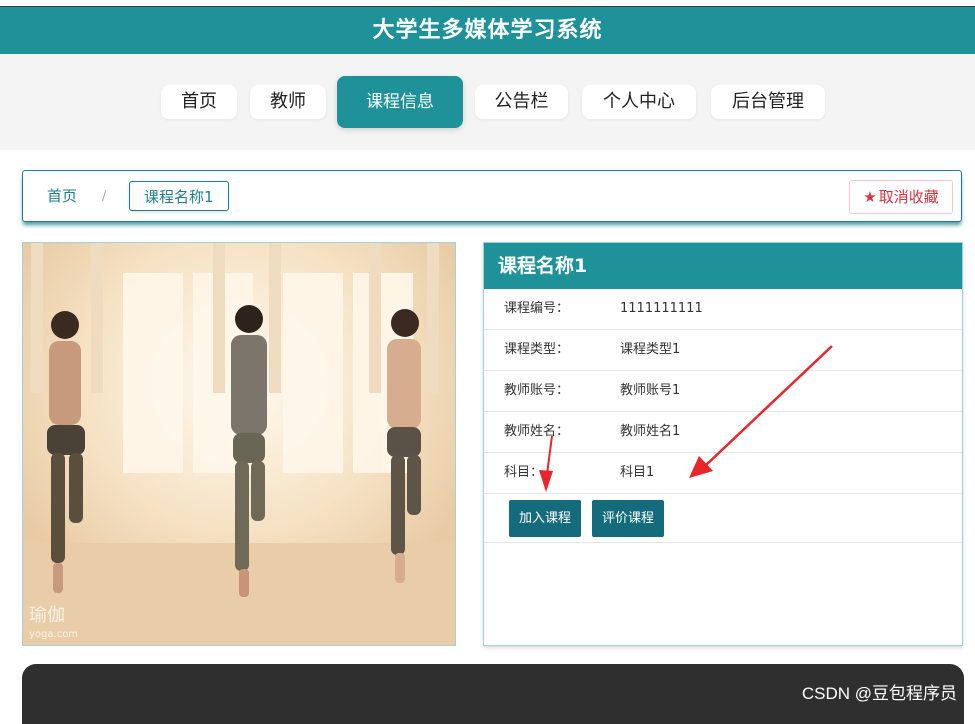 This screenshot has width=975, height=724. Describe the element at coordinates (686, 418) in the screenshot. I see `annotation-arrows` at that location.